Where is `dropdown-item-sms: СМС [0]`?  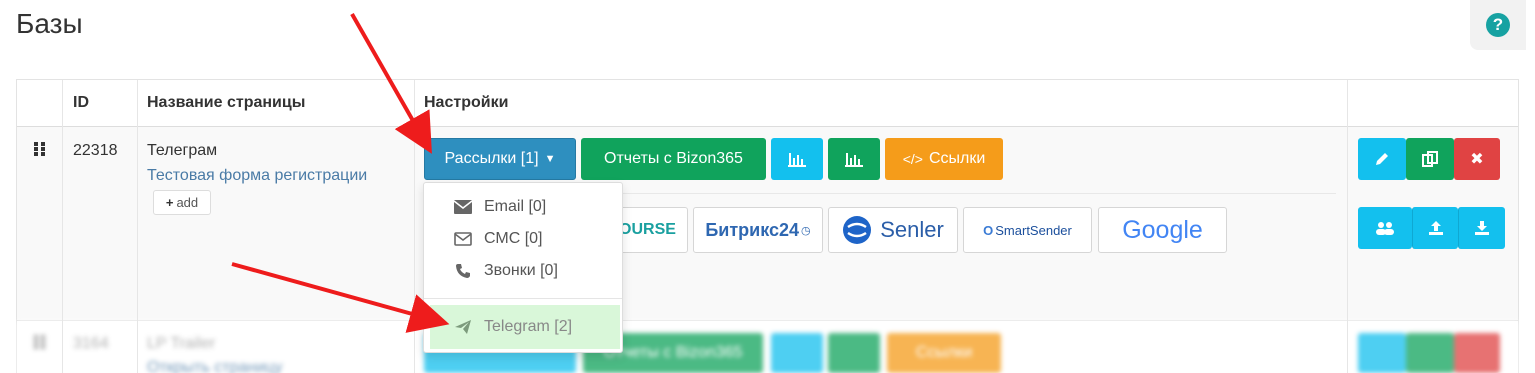
dropdown-item-sms: СМС [0] is located at coordinates (523, 239).